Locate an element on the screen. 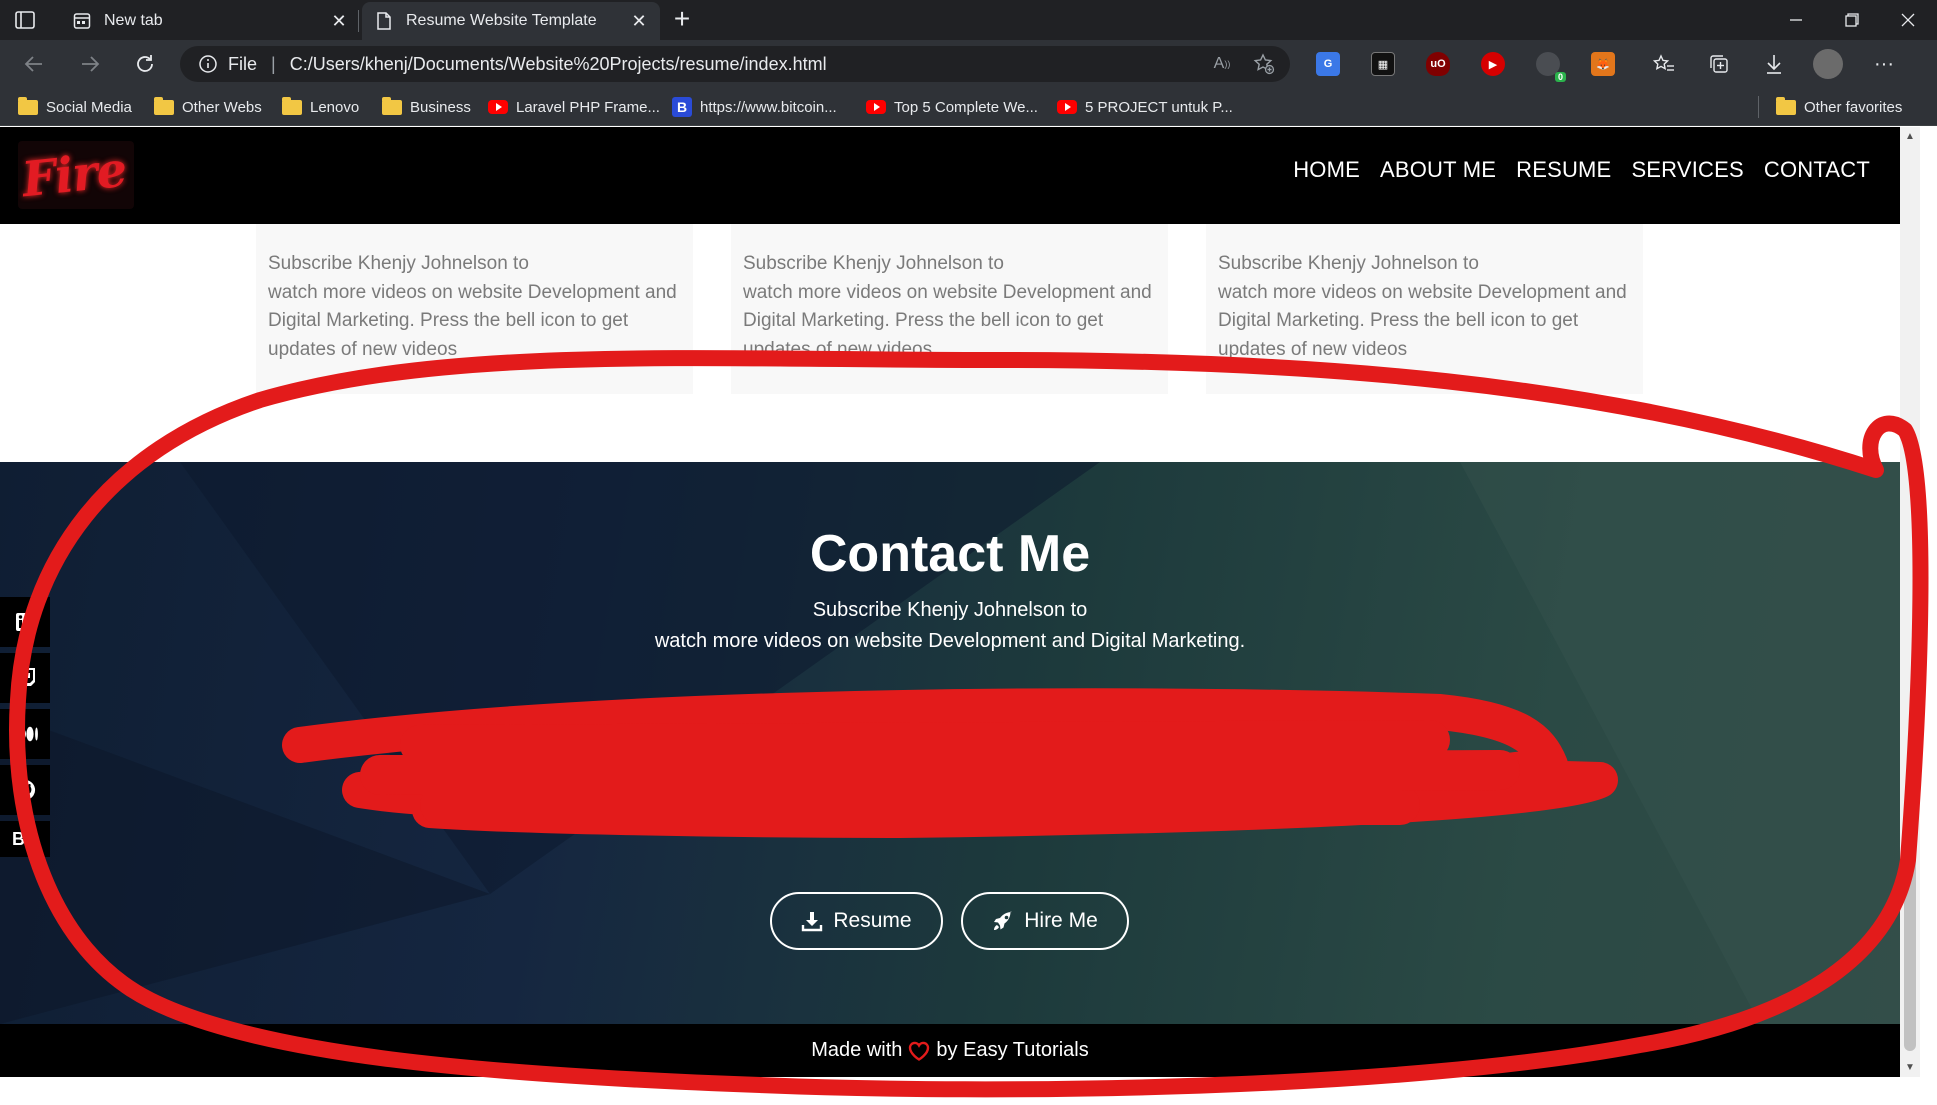  translate-extension-icon: G is located at coordinates (1328, 64).